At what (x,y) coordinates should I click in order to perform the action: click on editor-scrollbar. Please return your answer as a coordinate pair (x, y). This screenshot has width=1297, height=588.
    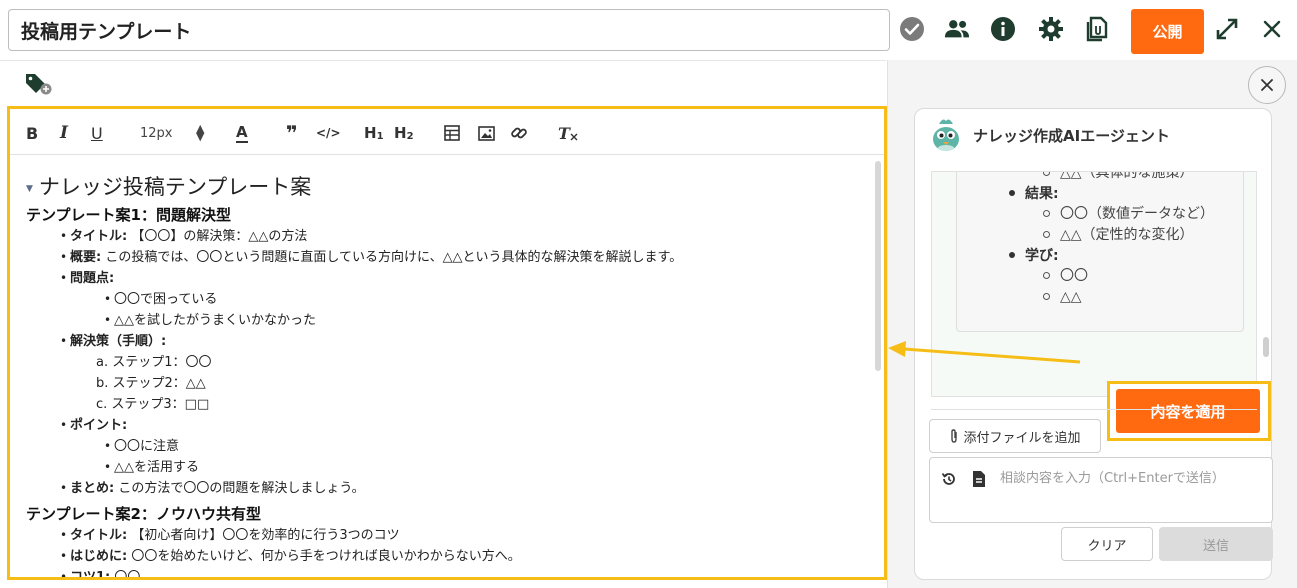
    Looking at the image, I should click on (878, 266).